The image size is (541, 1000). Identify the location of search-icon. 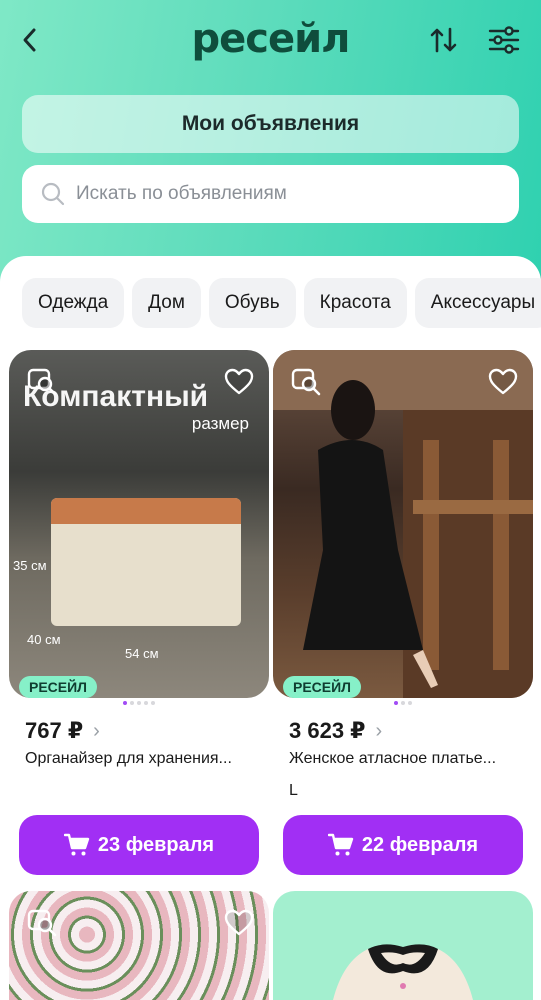
(53, 194).